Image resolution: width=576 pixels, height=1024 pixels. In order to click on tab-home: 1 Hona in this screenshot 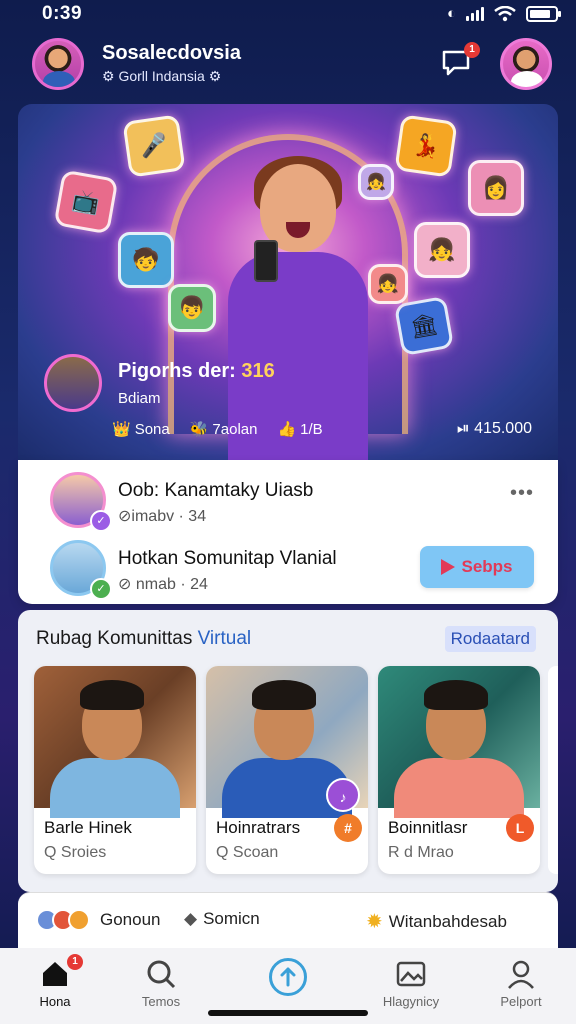, I will do `click(55, 981)`.